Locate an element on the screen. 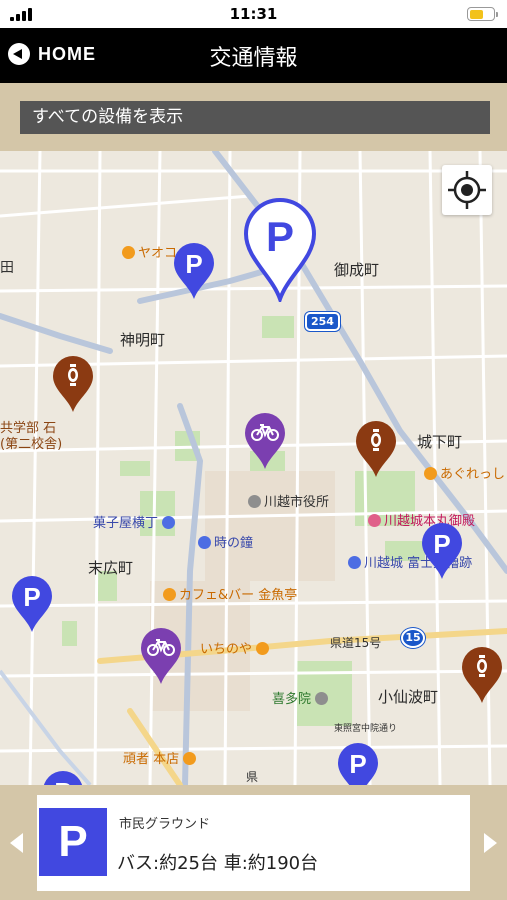 The image size is (507, 900). page-title: 交通情報 is located at coordinates (253, 58).